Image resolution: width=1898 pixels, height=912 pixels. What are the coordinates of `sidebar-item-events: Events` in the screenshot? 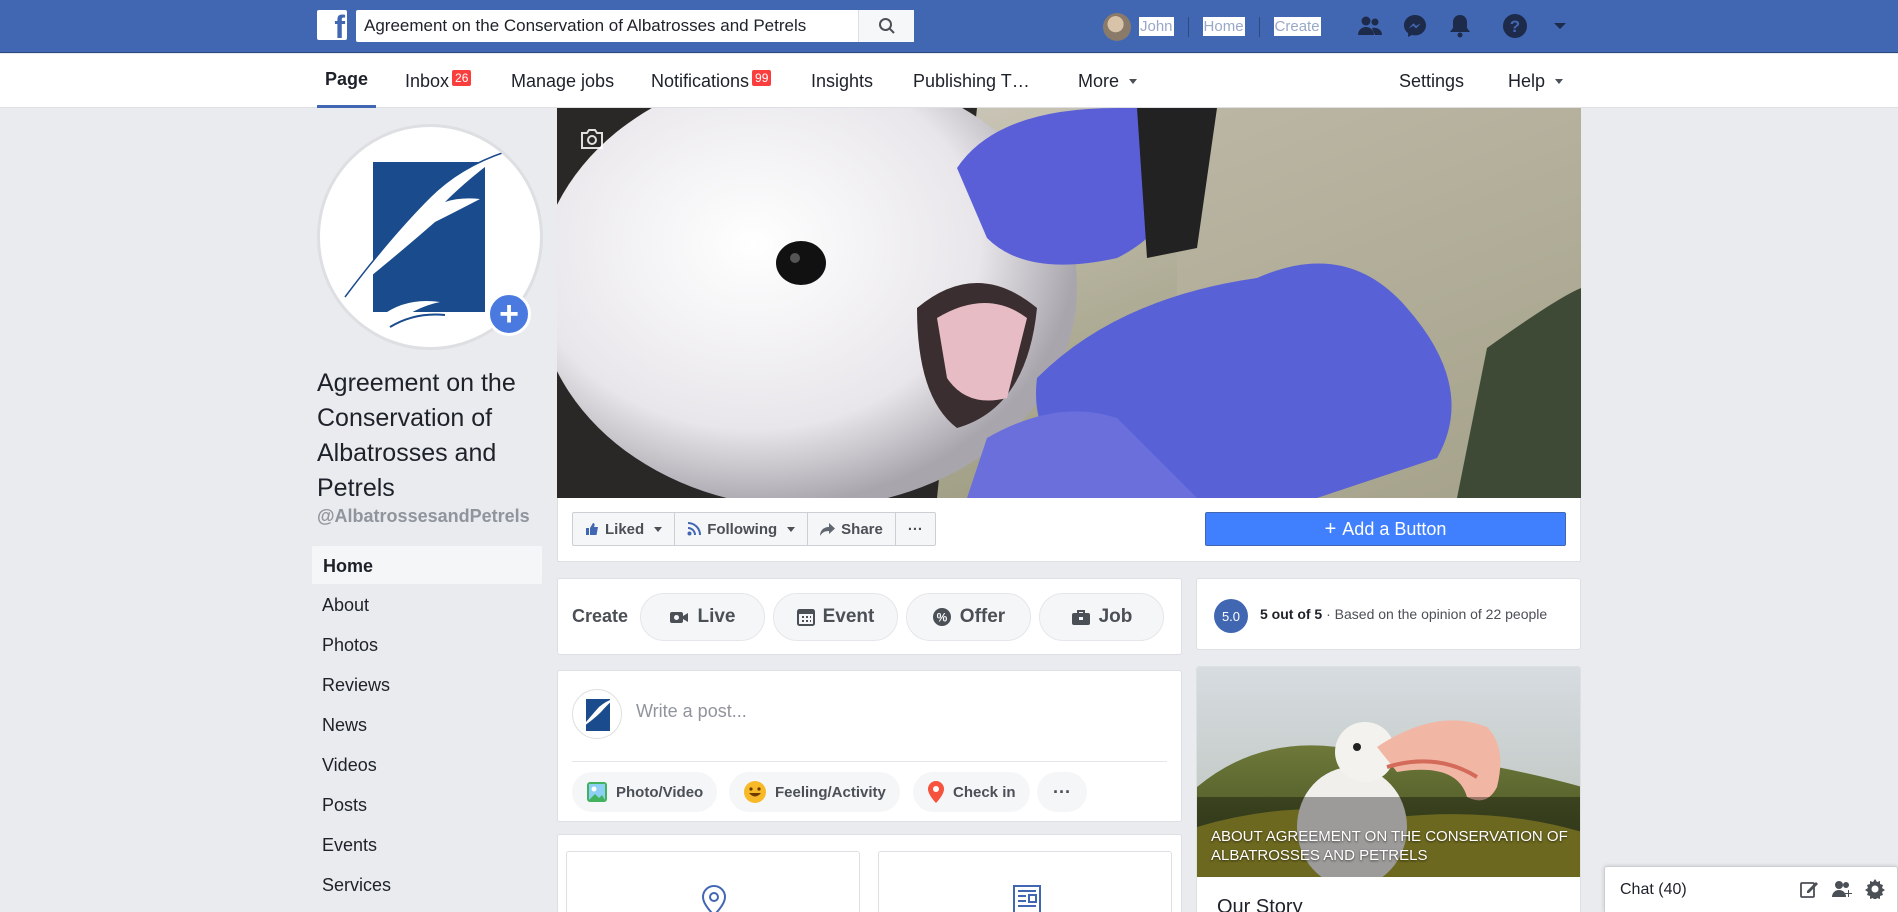 It's located at (427, 845).